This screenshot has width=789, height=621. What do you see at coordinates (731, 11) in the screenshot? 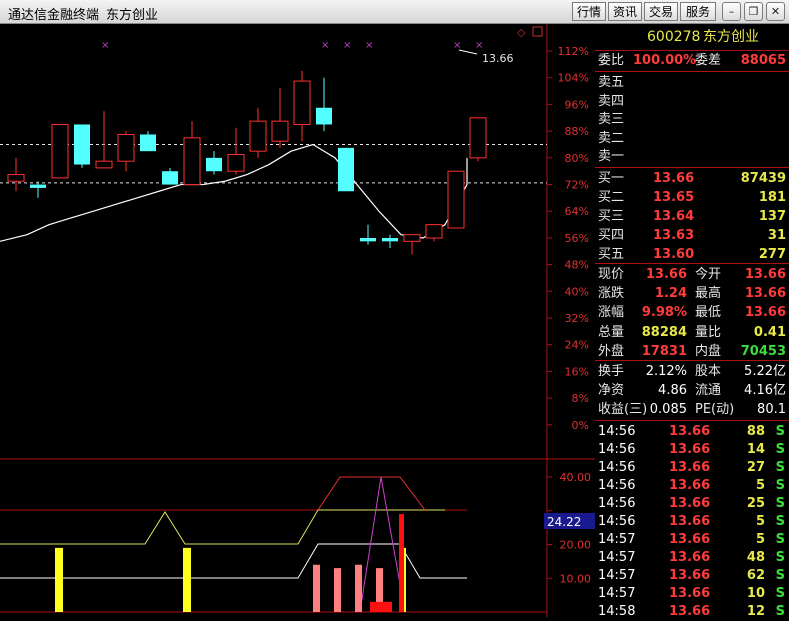
I see `minimize-icon: –` at bounding box center [731, 11].